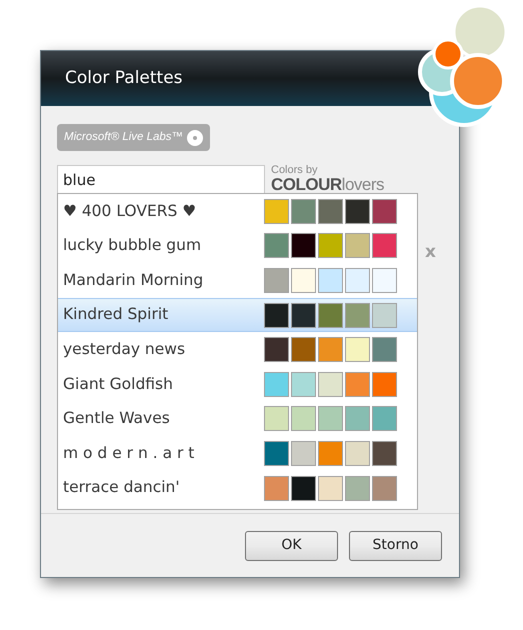 This screenshot has height=630, width=523. What do you see at coordinates (237, 315) in the screenshot?
I see `palette-row: Kindred Spirit` at bounding box center [237, 315].